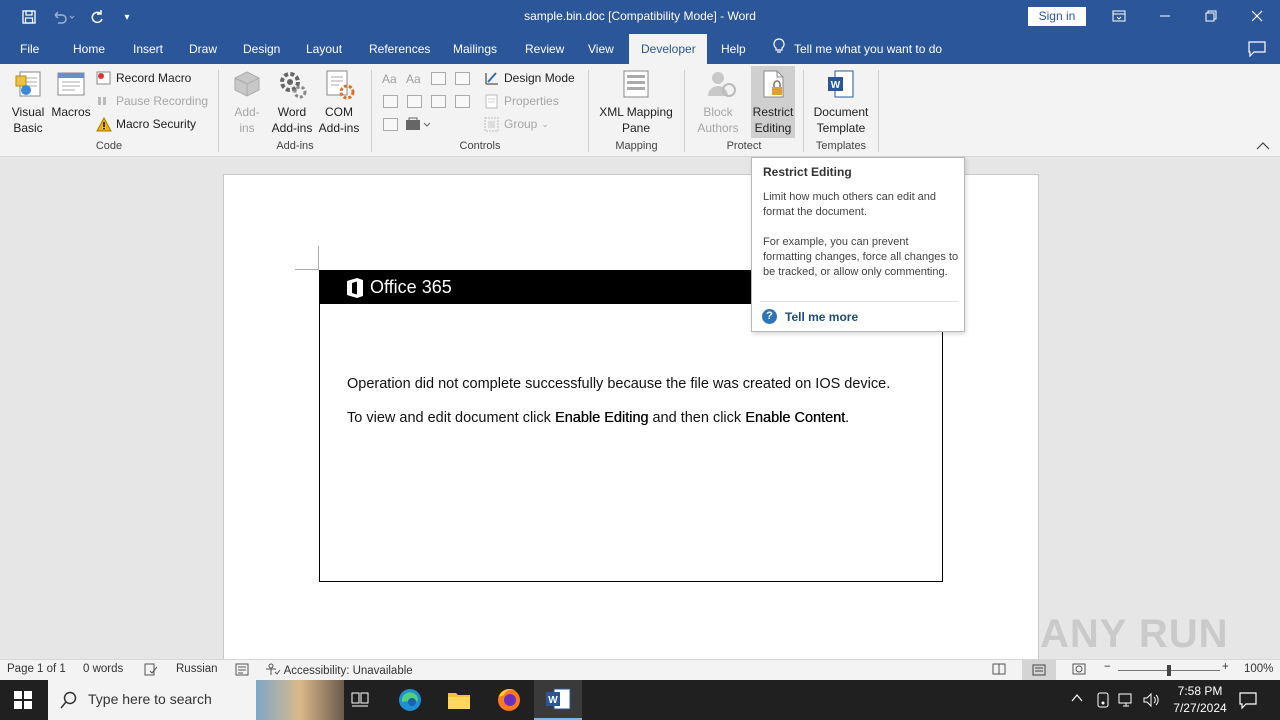  What do you see at coordinates (773, 102) in the screenshot?
I see `restrict-editing-button: Restrict Editing` at bounding box center [773, 102].